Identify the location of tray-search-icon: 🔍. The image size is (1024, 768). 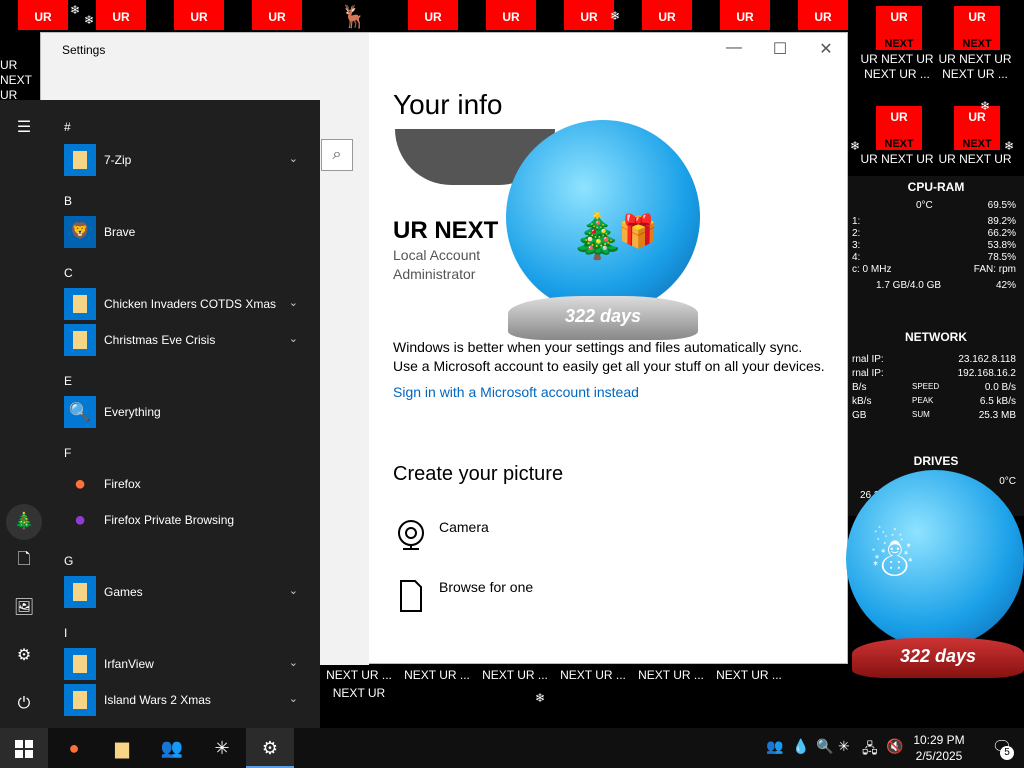
(824, 746).